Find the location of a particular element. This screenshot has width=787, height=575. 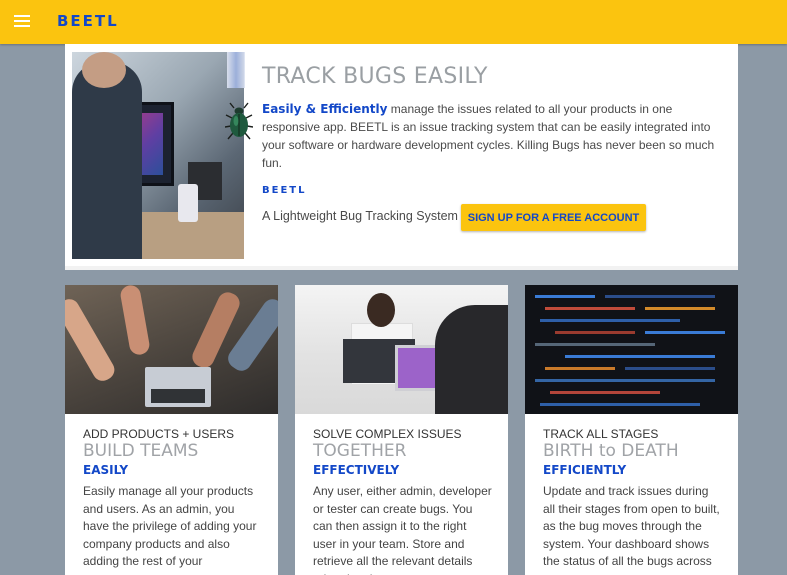

hero-brand: BEETL is located at coordinates (284, 190).